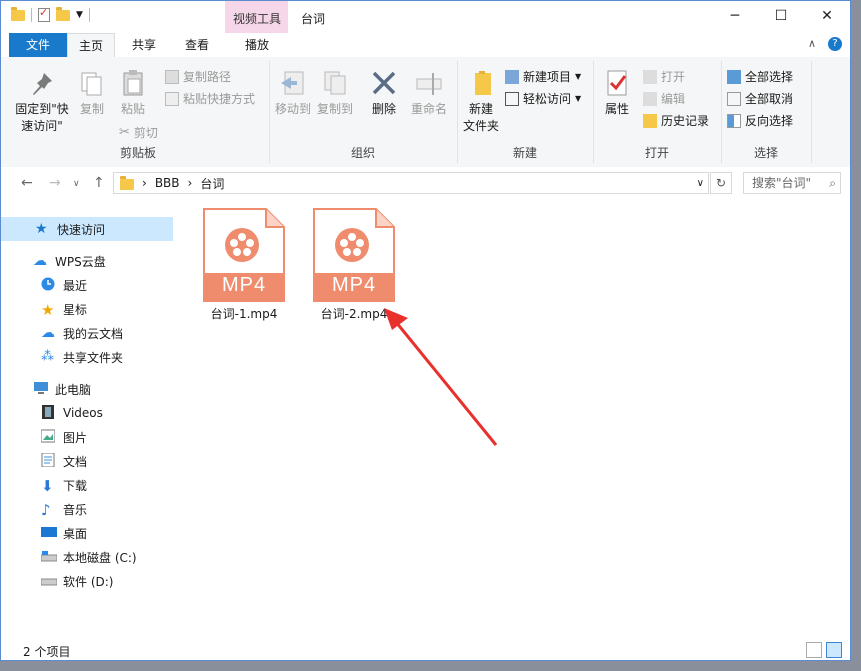 The height and width of the screenshot is (671, 861). I want to click on invert-selection-label: 反向选择, so click(769, 121).